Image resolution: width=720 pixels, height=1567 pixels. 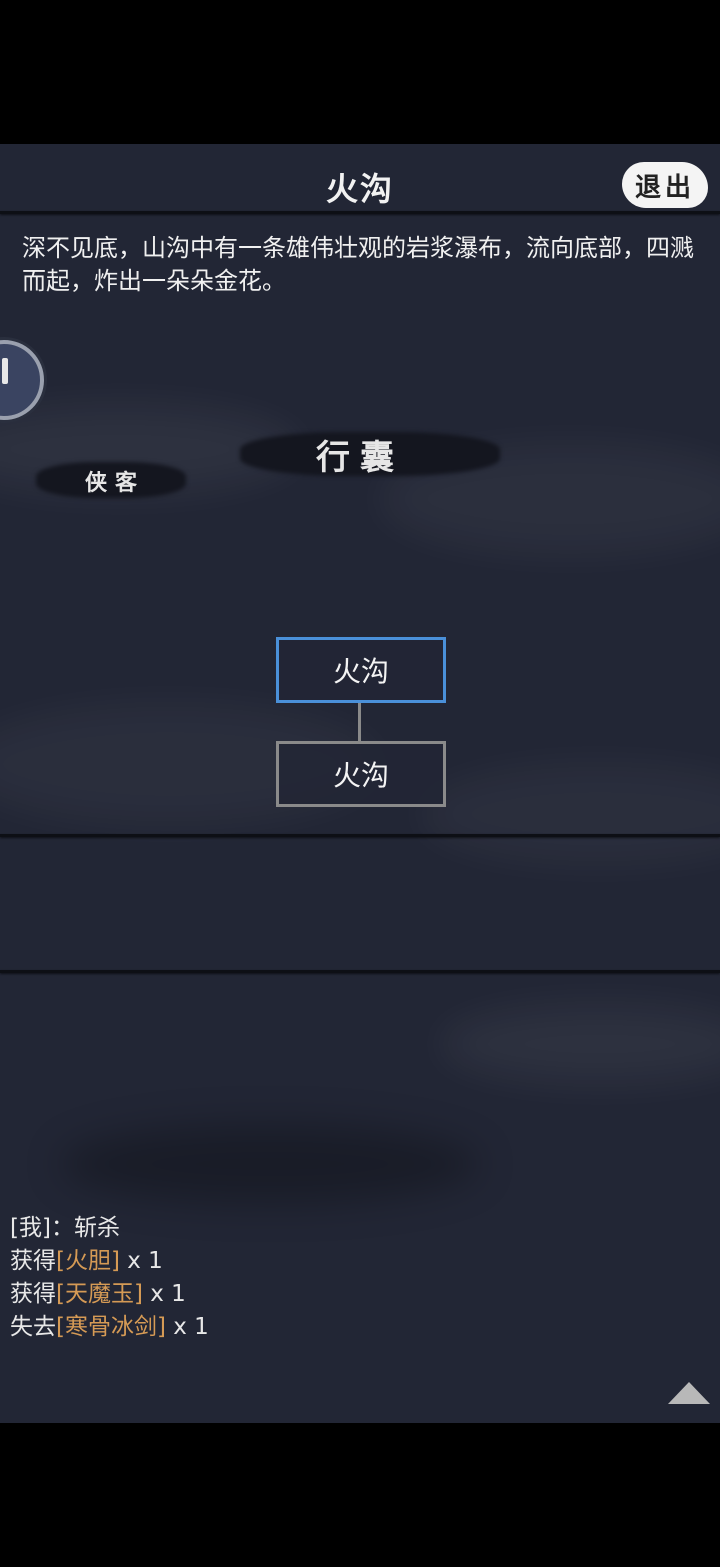 I want to click on map-node-current: 火沟, so click(x=361, y=670).